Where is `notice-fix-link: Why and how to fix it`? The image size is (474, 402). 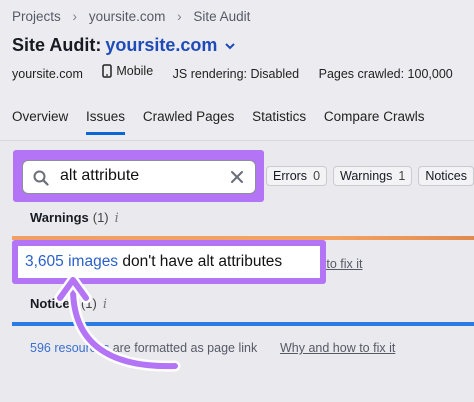 notice-fix-link: Why and how to fix it is located at coordinates (337, 348).